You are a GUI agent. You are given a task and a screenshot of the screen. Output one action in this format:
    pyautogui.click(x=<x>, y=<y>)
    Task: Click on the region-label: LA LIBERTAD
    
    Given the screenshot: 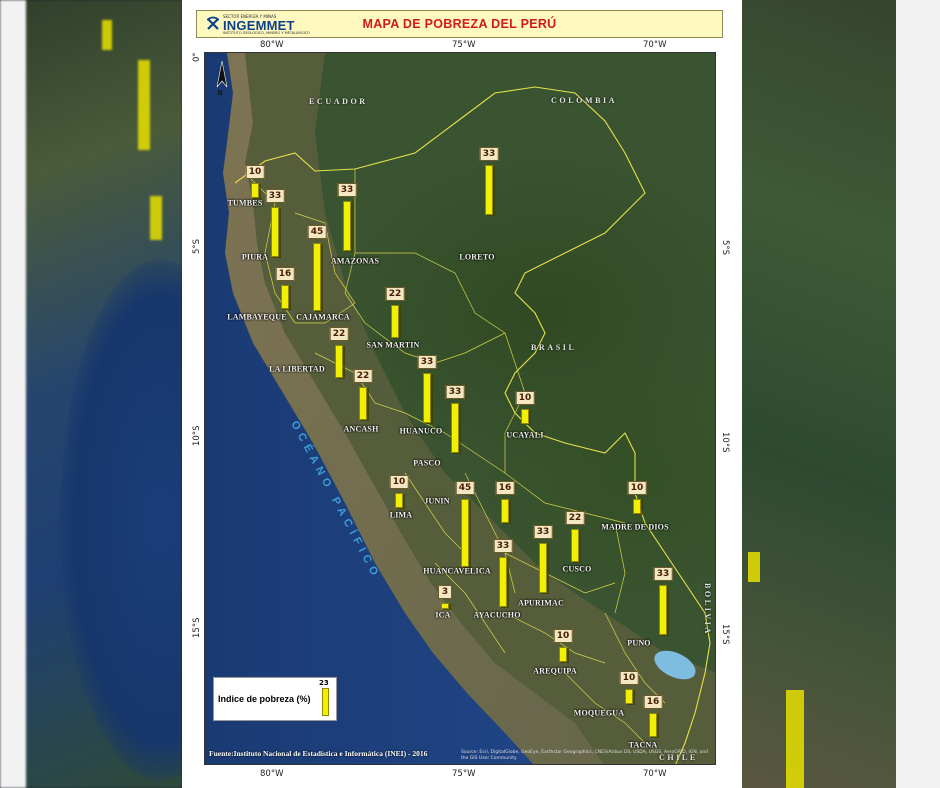 What is the action you would take?
    pyautogui.click(x=297, y=369)
    